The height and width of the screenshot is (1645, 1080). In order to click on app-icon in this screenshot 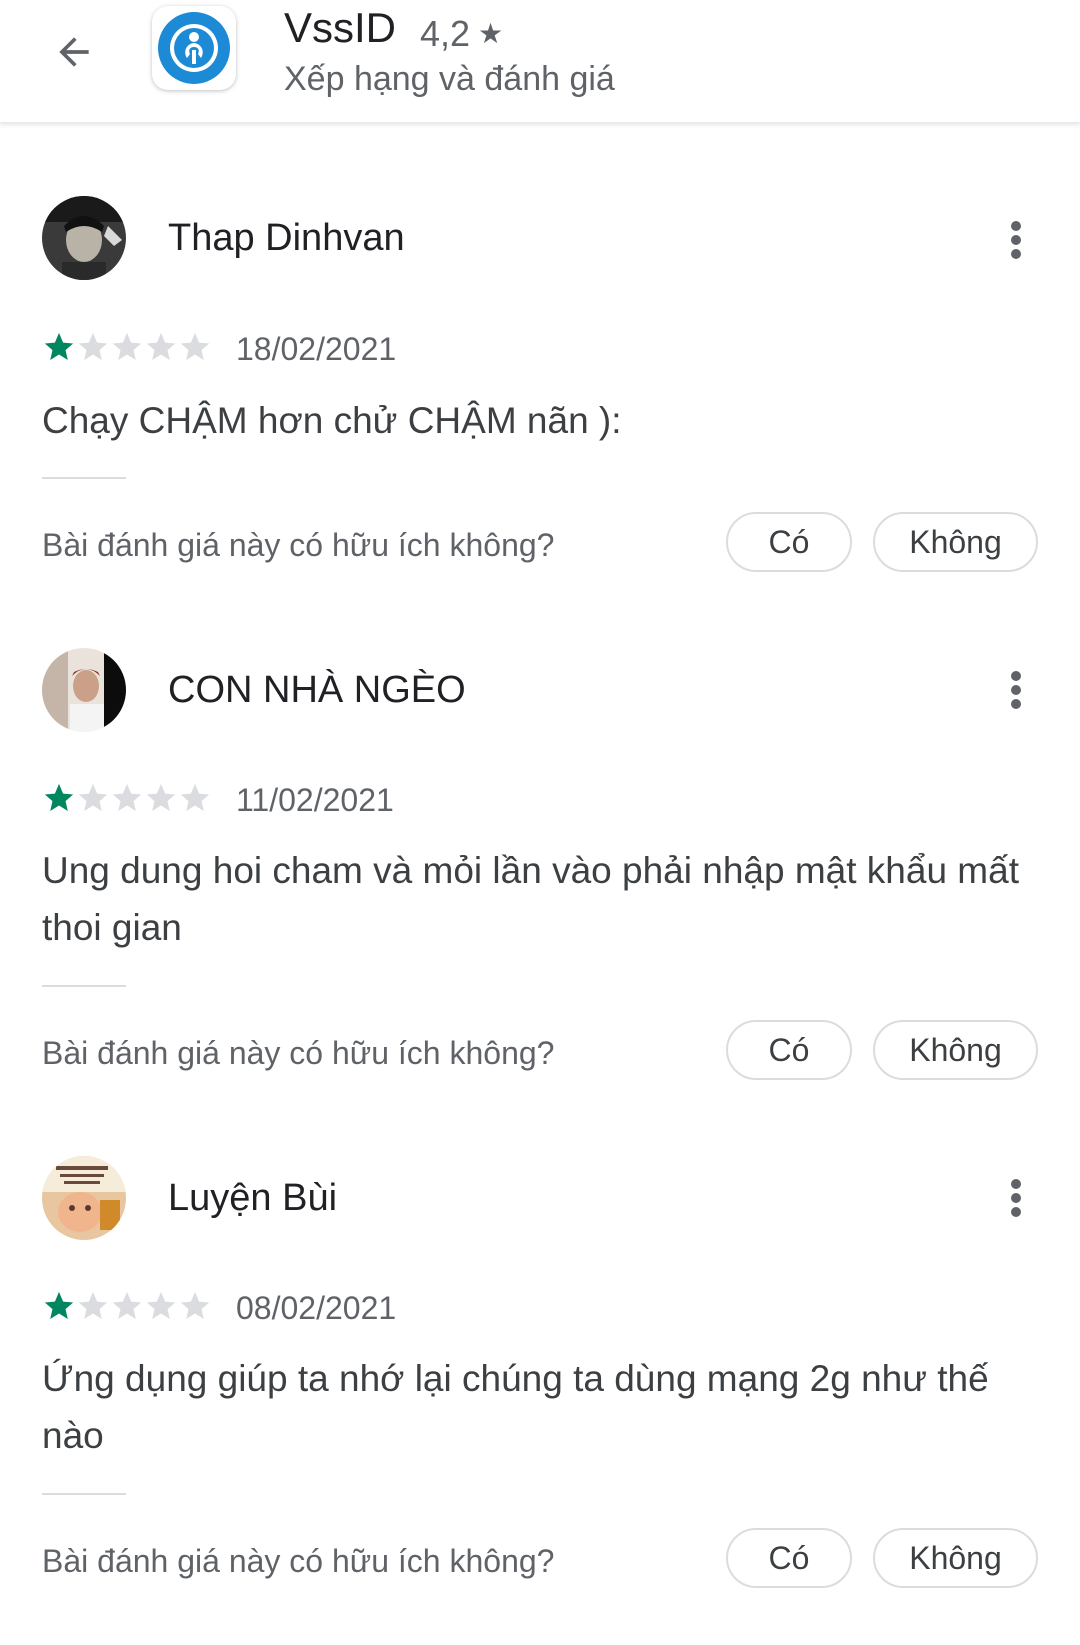, I will do `click(194, 48)`.